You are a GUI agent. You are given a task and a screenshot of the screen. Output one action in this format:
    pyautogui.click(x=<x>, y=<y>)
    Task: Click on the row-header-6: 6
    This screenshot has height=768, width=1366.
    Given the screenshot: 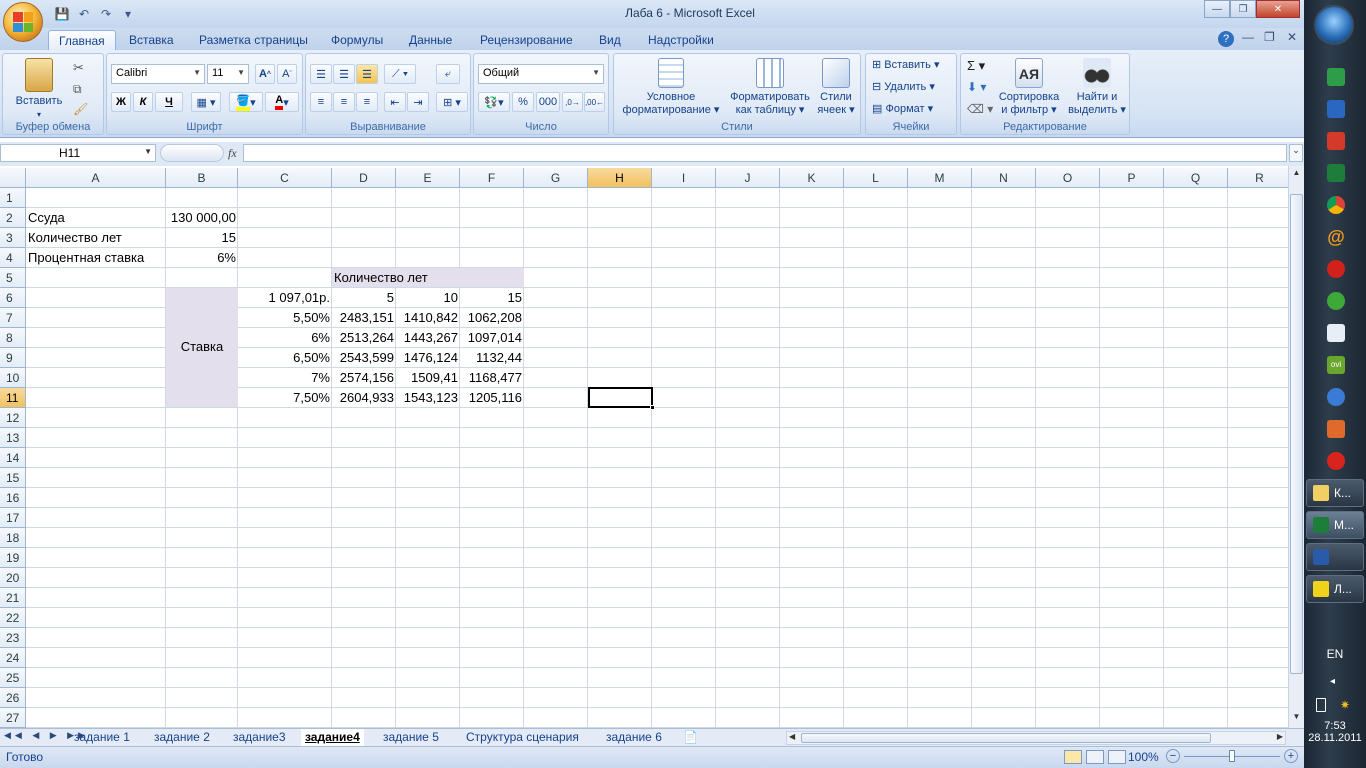 What is the action you would take?
    pyautogui.click(x=13, y=298)
    